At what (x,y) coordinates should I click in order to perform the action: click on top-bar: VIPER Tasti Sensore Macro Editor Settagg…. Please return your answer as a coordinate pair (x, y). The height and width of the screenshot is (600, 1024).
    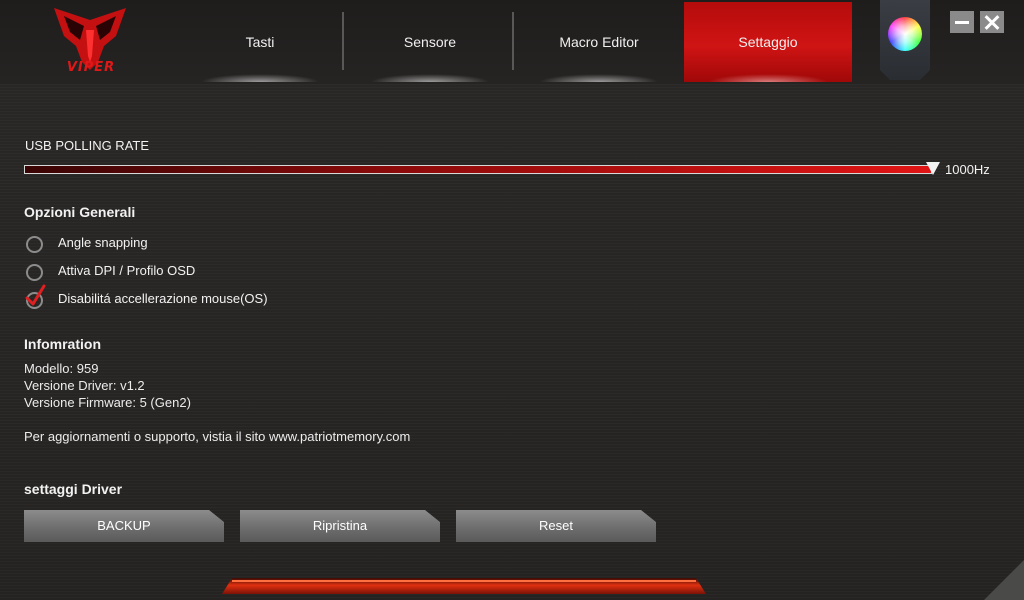
    Looking at the image, I should click on (512, 42).